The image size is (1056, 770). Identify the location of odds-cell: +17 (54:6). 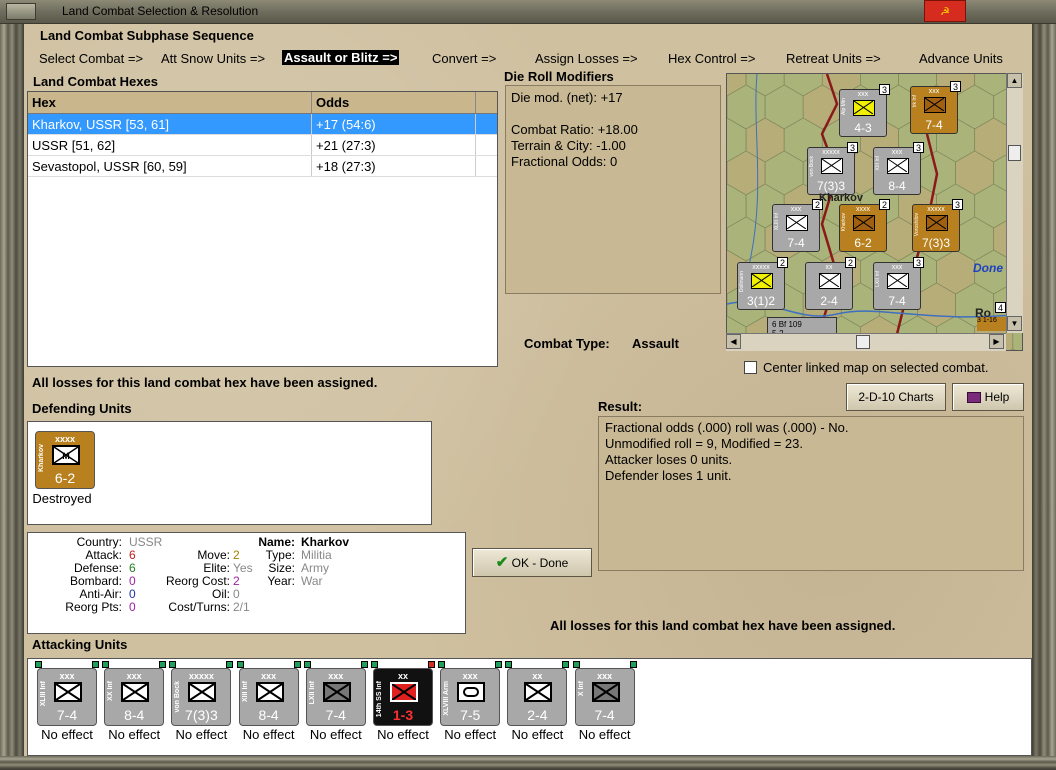
(394, 124).